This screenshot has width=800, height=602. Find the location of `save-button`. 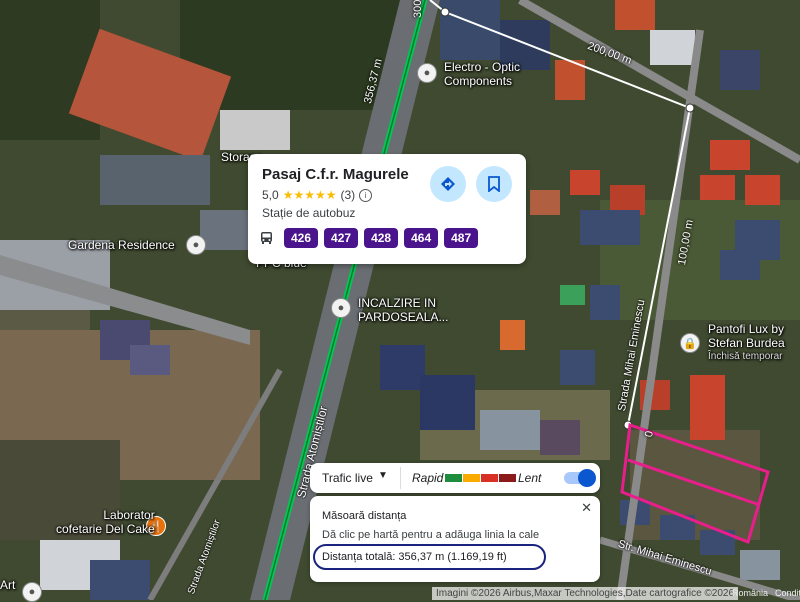

save-button is located at coordinates (494, 184).